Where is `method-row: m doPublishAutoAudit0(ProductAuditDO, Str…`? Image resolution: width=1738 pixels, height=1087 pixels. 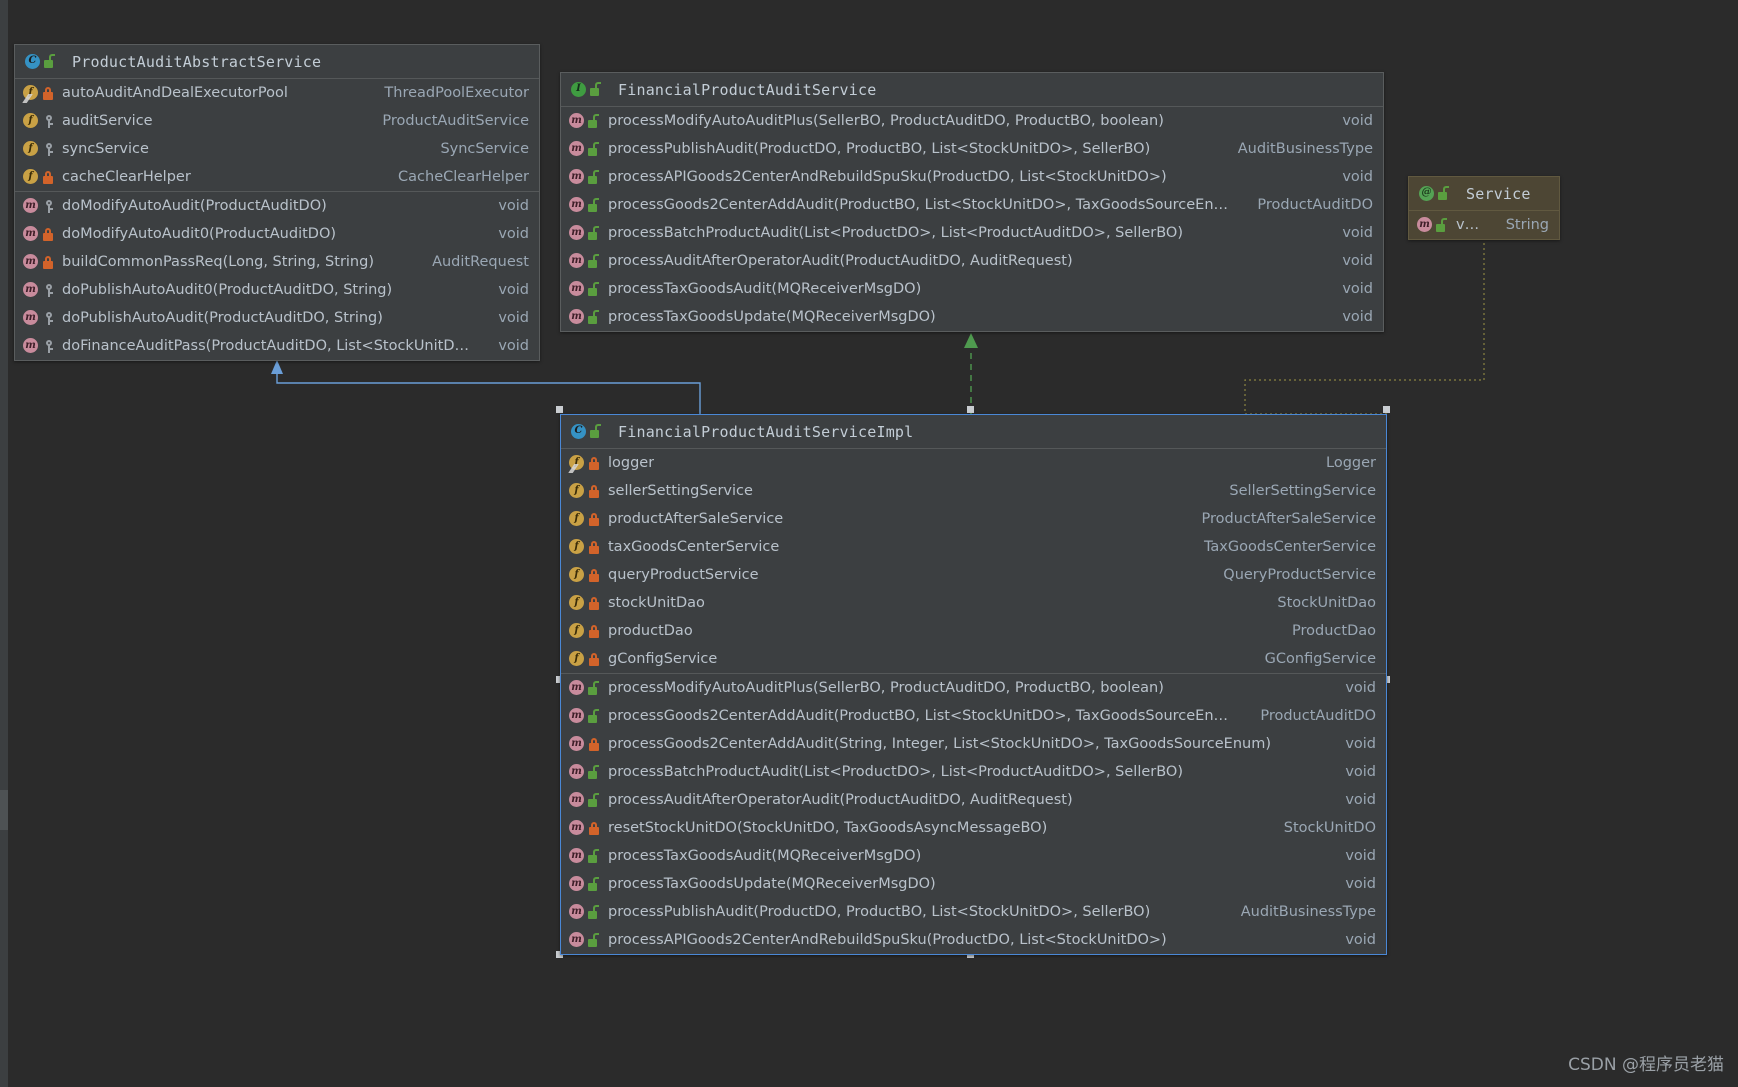
method-row: m doPublishAutoAudit0(ProductAuditDO, Str… is located at coordinates (277, 290).